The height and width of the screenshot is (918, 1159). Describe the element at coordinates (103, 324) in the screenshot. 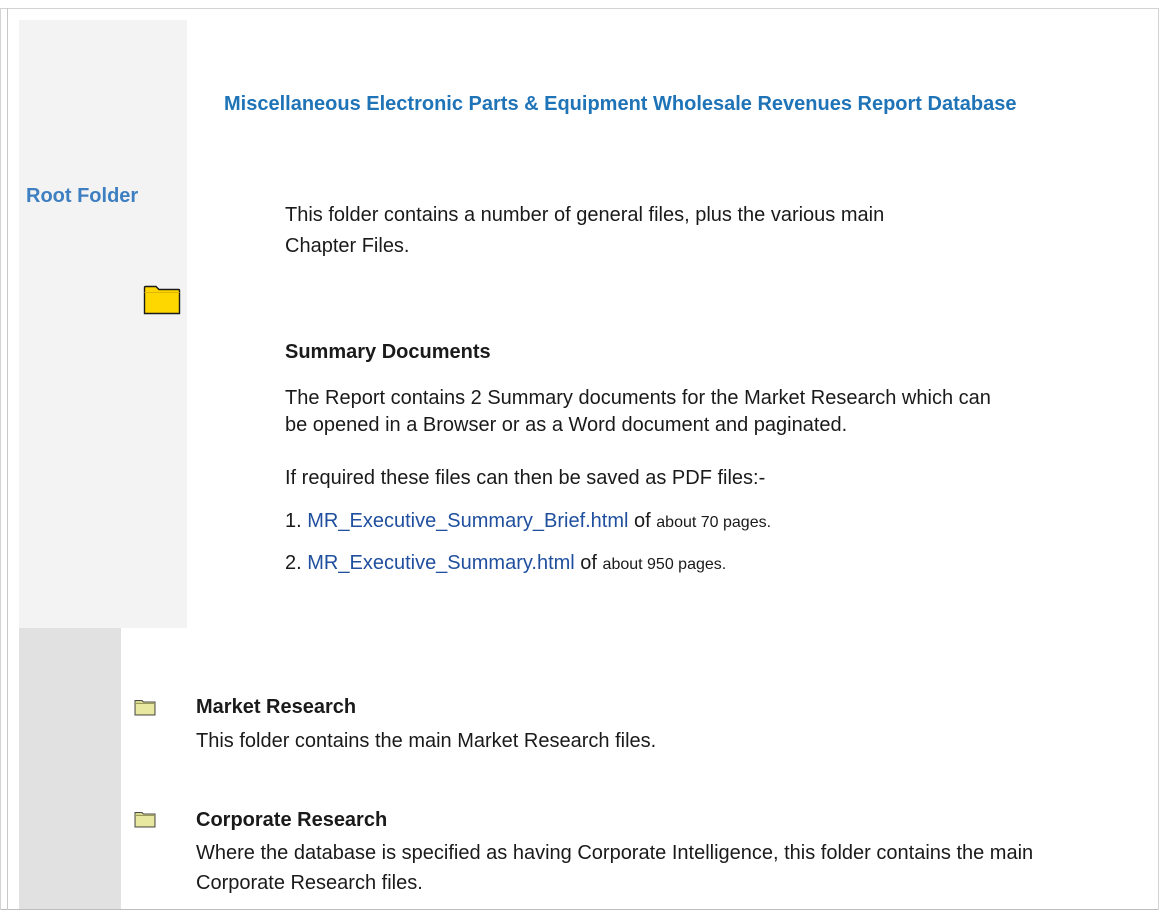

I see `sidebar-panel` at that location.